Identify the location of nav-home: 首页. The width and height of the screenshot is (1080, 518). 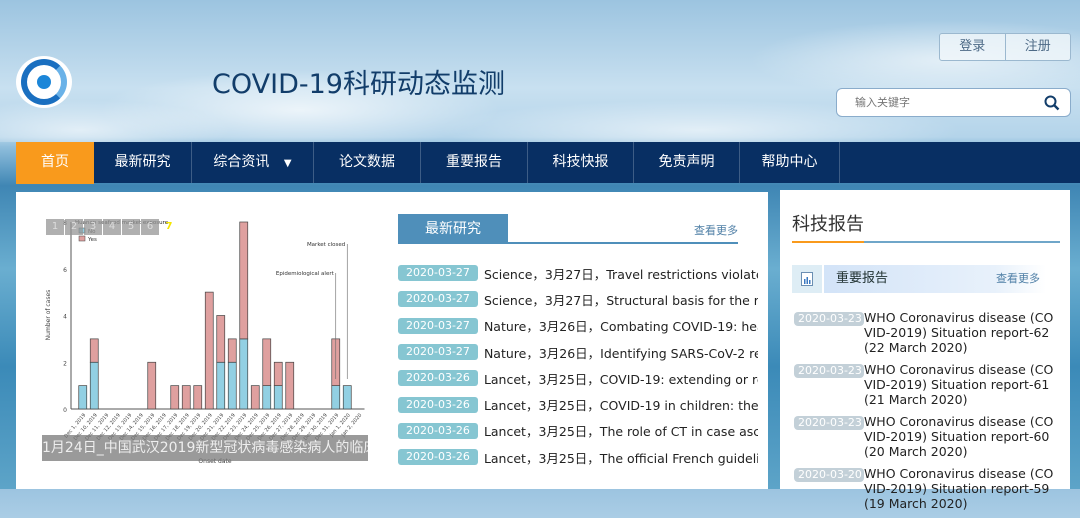
(55, 163).